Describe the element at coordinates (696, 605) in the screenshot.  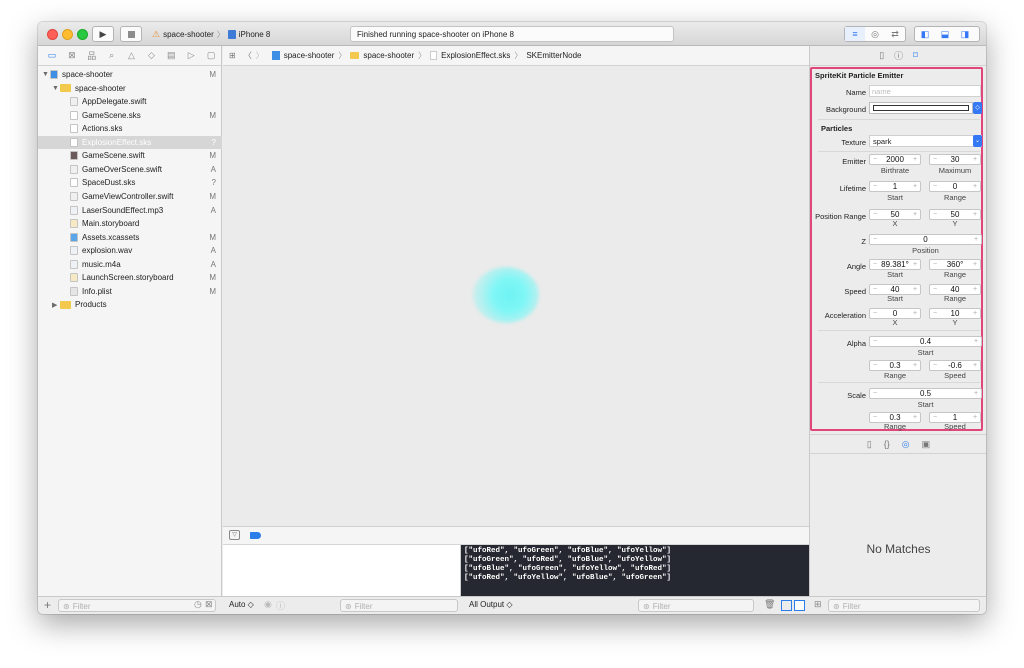
I see `console-filter-input: ⊛ Filter` at that location.